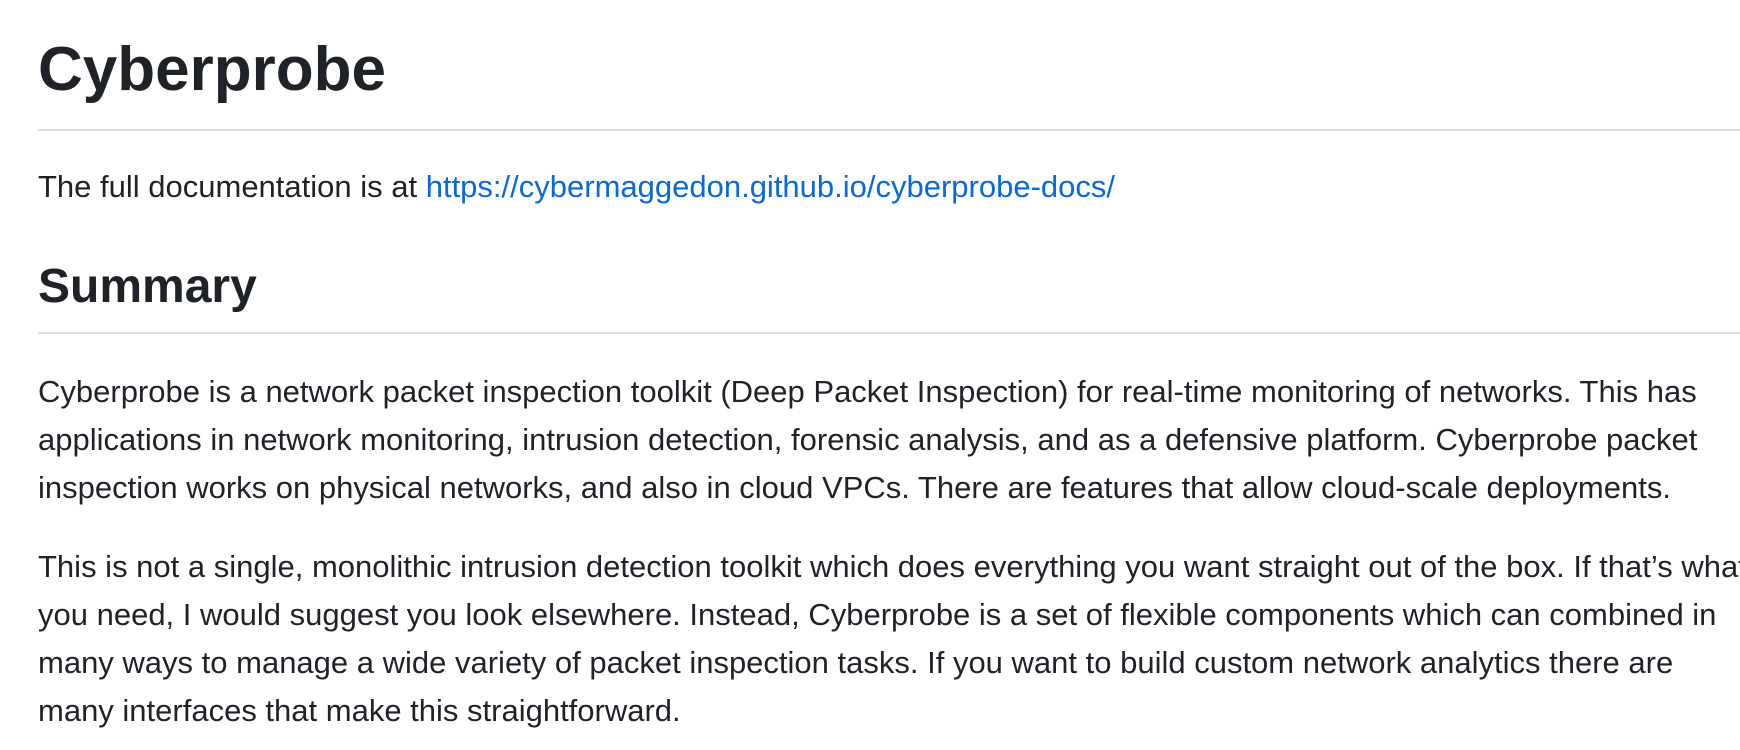 The image size is (1740, 750). What do you see at coordinates (147, 286) in the screenshot?
I see `summary-heading: Summary` at bounding box center [147, 286].